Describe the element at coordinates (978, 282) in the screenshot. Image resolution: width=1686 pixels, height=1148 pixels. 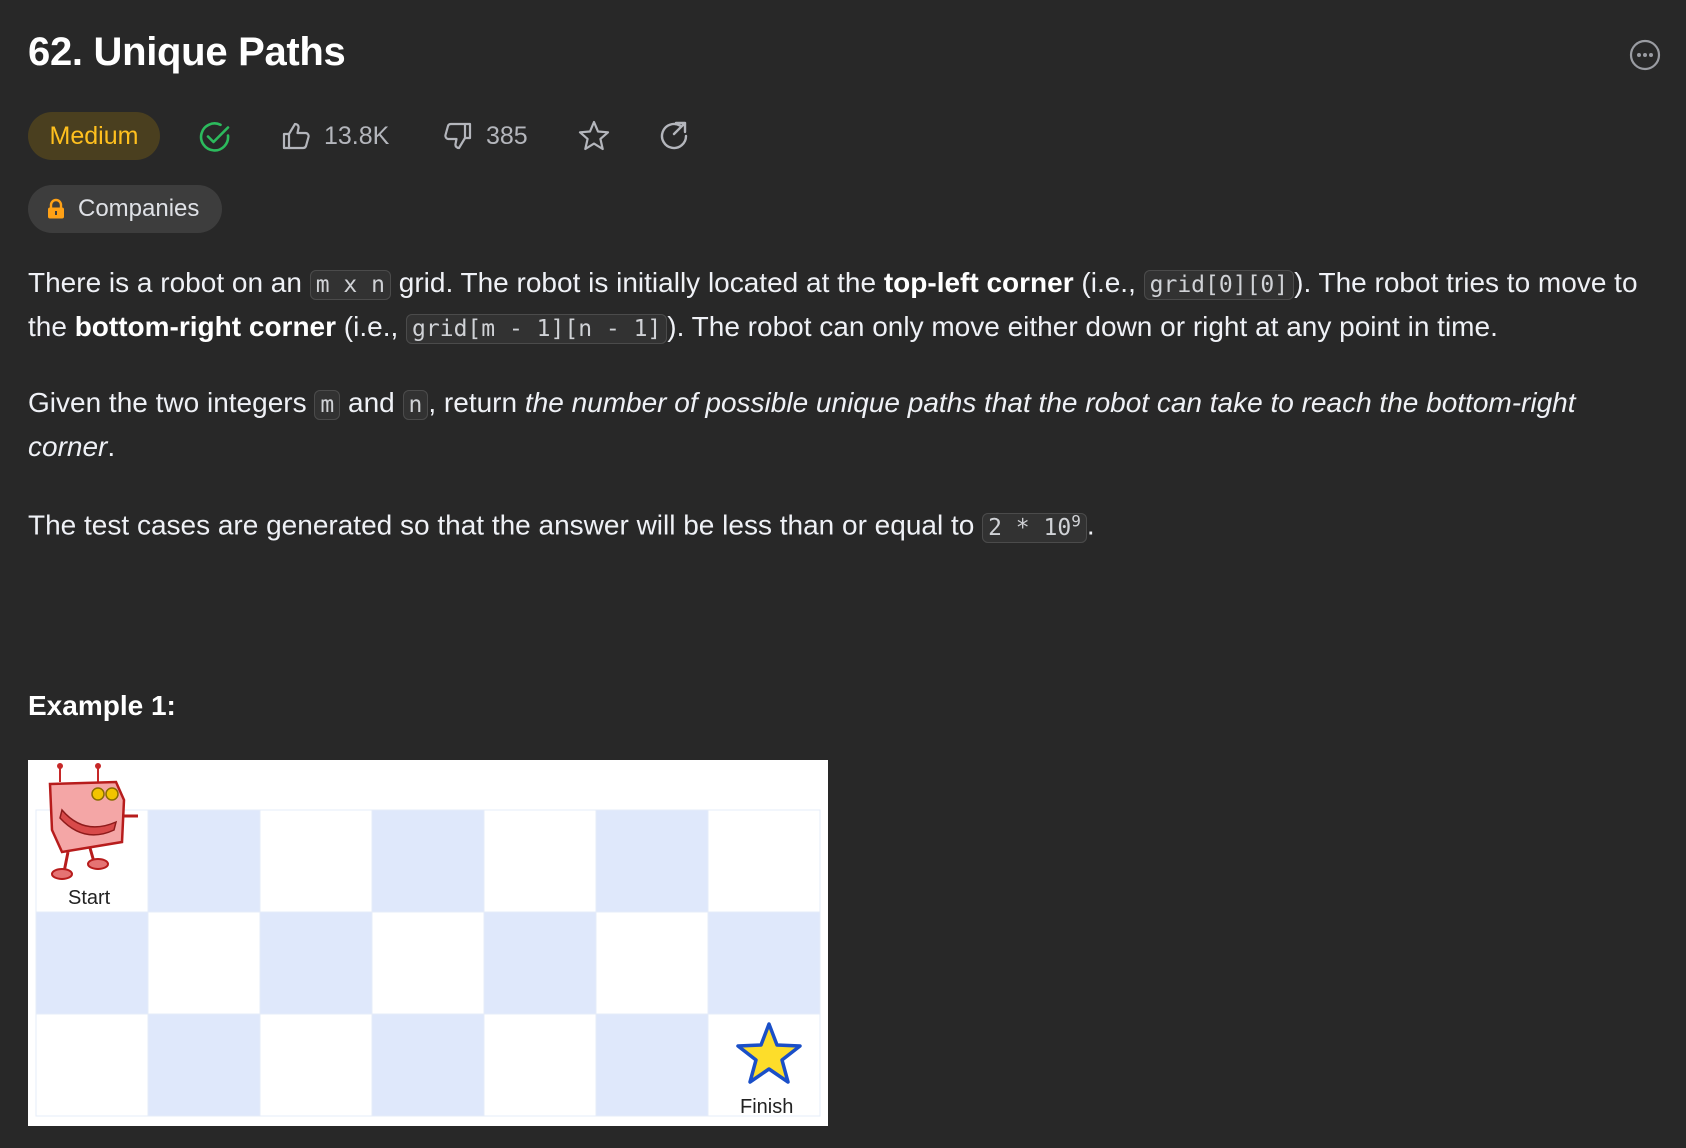
I see `bold-text: top-left corner` at that location.